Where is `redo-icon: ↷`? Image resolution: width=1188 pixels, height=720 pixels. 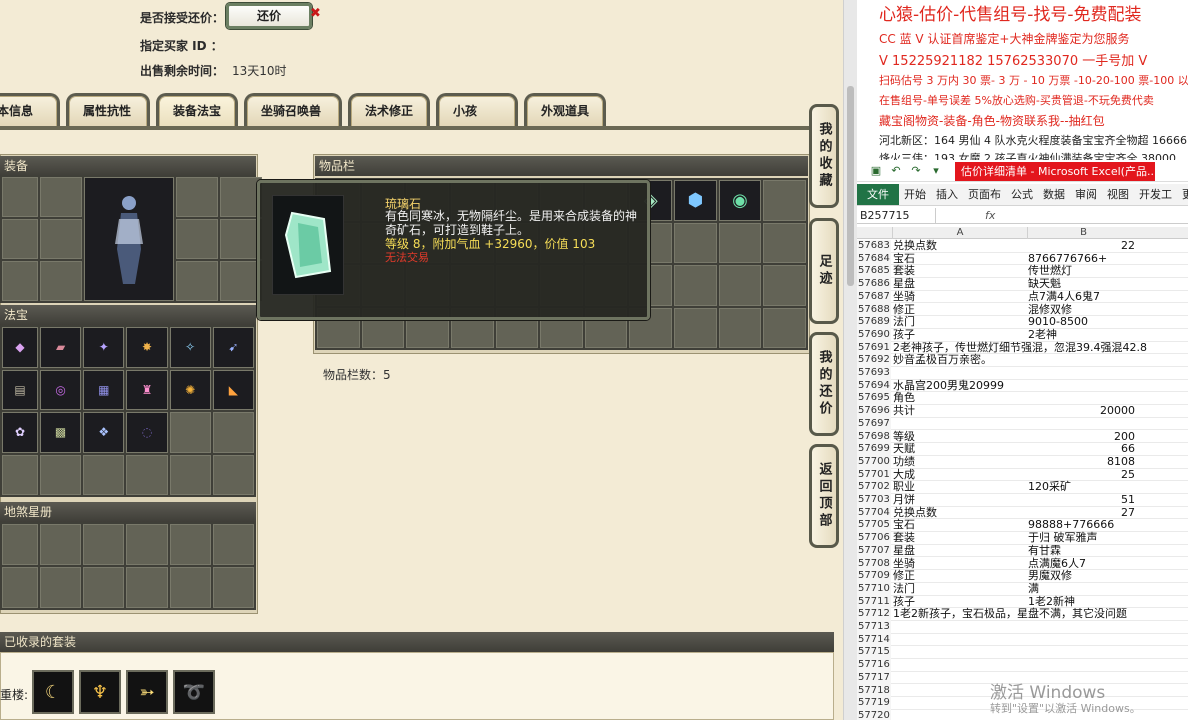
redo-icon: ↷ is located at coordinates (916, 171).